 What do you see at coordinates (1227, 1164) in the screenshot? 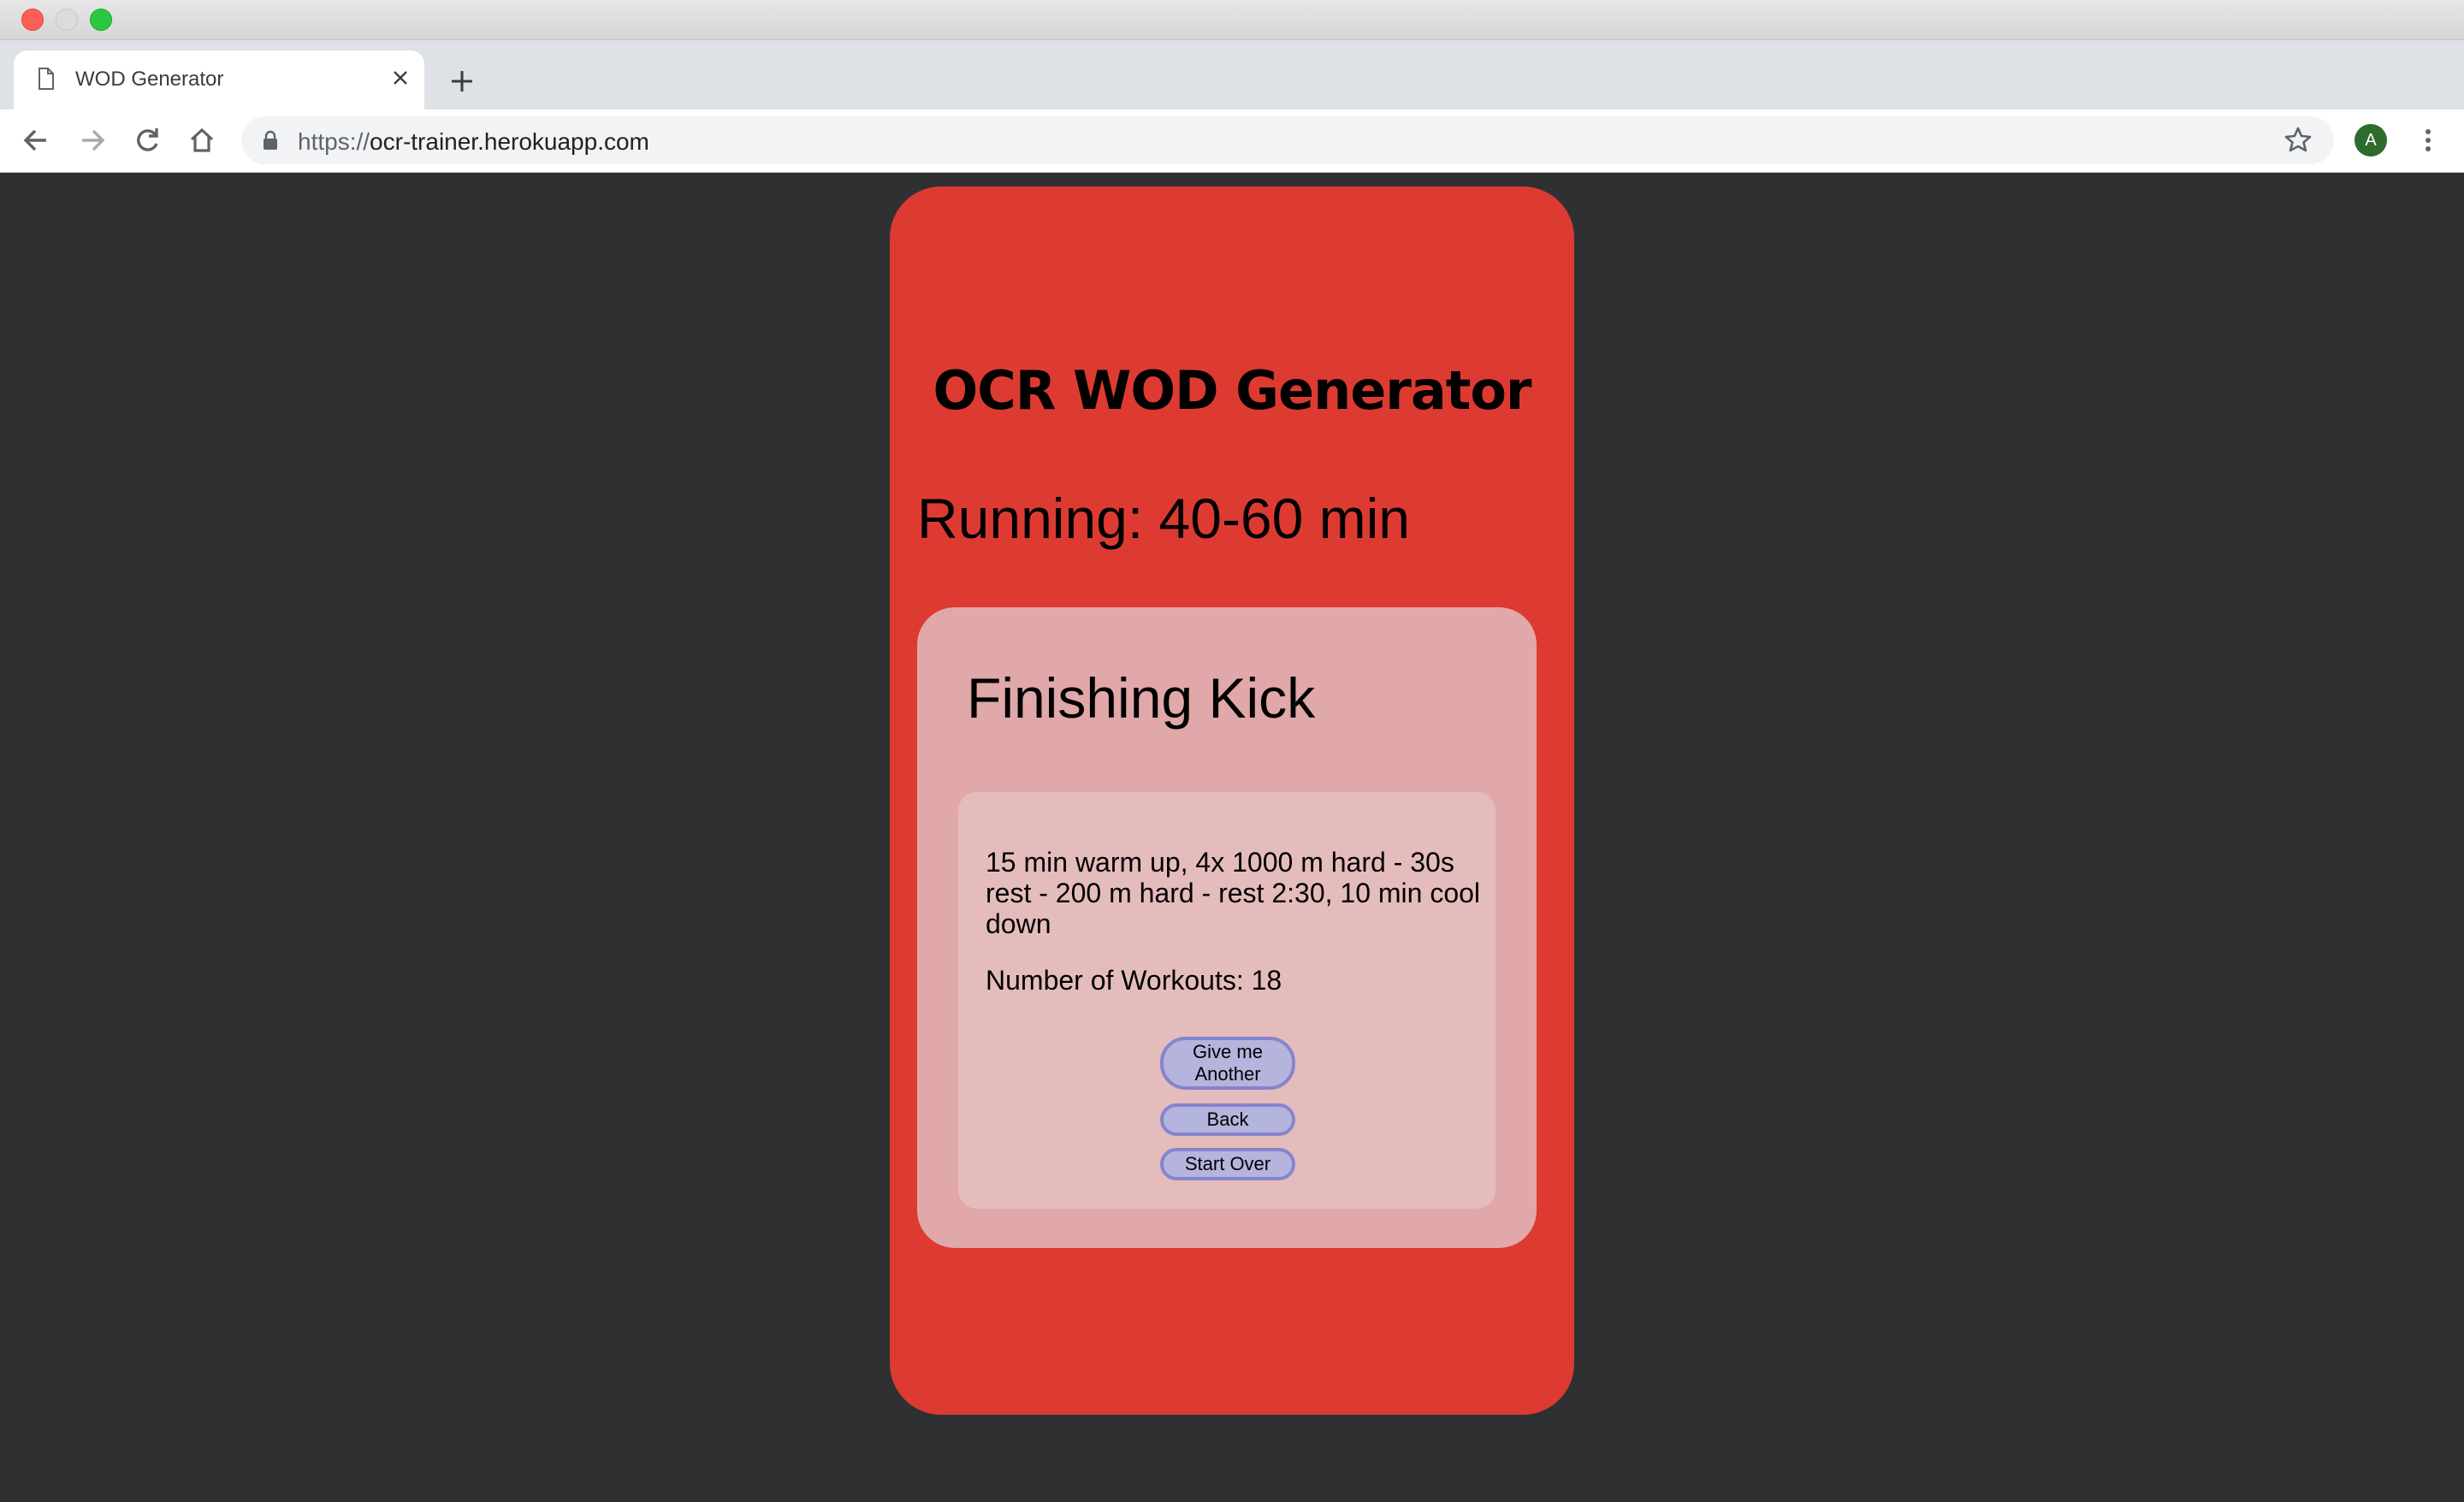
I see `start-over-button: Start Over` at bounding box center [1227, 1164].